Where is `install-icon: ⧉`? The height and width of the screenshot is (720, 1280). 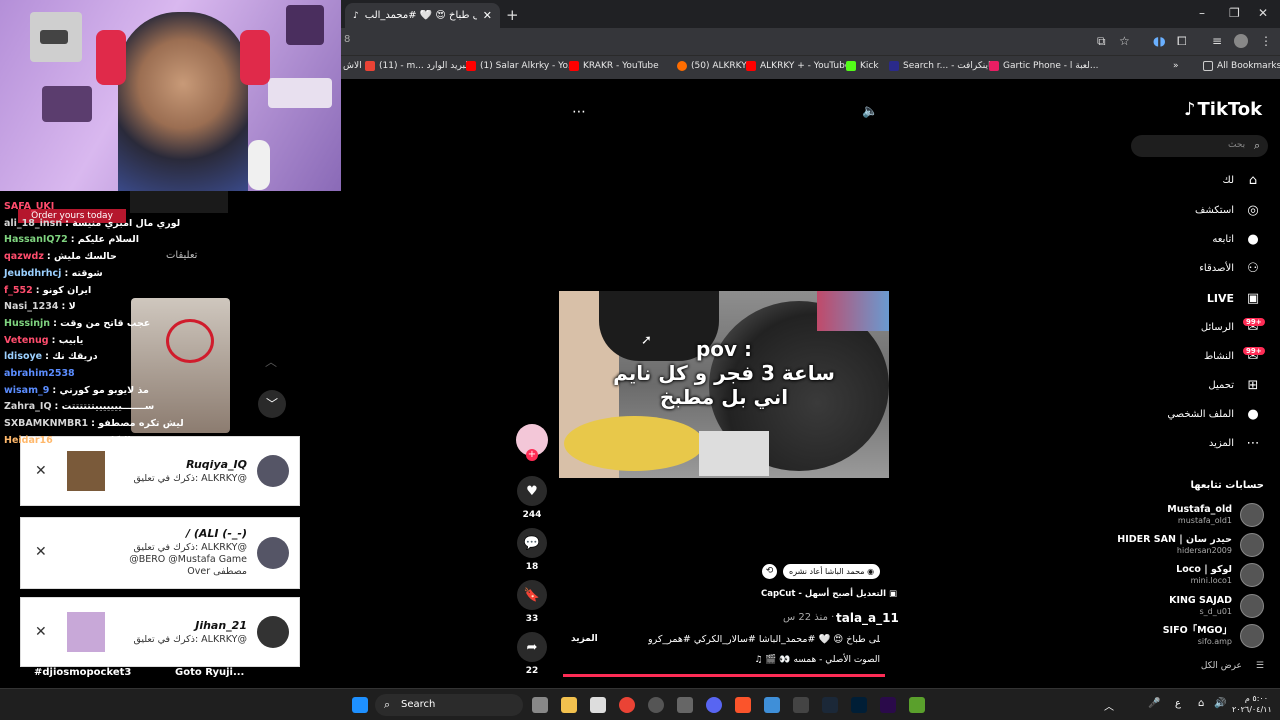
install-icon: ⧉ is located at coordinates (1101, 41).